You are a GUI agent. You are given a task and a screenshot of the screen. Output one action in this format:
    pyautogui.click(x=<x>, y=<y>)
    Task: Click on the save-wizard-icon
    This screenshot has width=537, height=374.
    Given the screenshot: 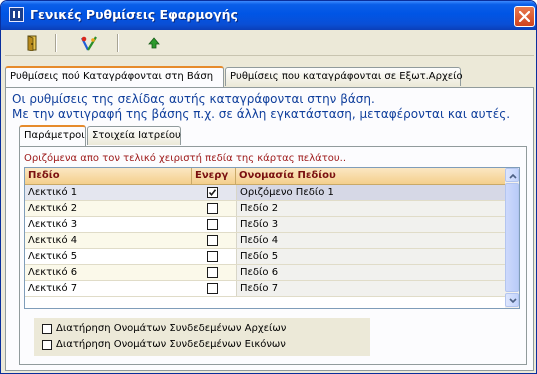 What is the action you would take?
    pyautogui.click(x=89, y=43)
    